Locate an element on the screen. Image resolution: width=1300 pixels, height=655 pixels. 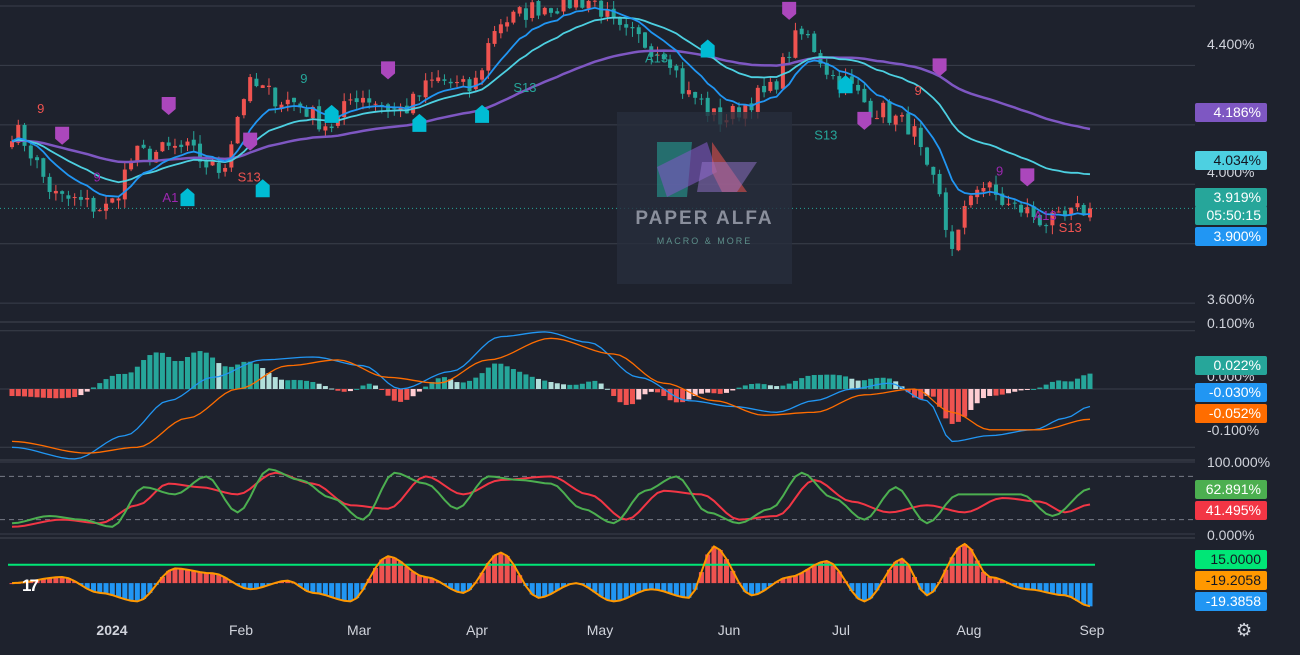
x-tick-feb: Feb is located at coordinates (241, 630).